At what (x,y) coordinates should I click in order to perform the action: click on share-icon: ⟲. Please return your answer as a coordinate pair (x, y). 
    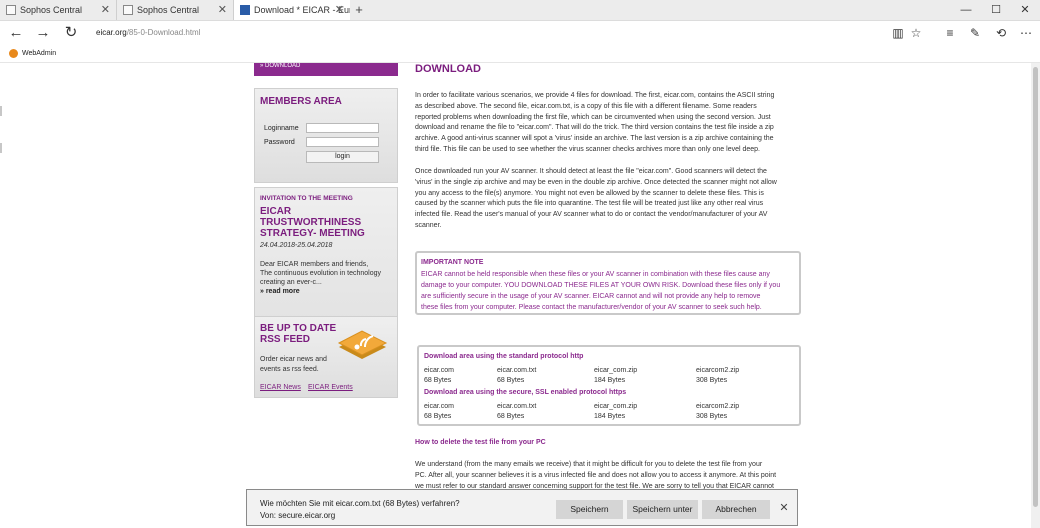
    Looking at the image, I should click on (1001, 33).